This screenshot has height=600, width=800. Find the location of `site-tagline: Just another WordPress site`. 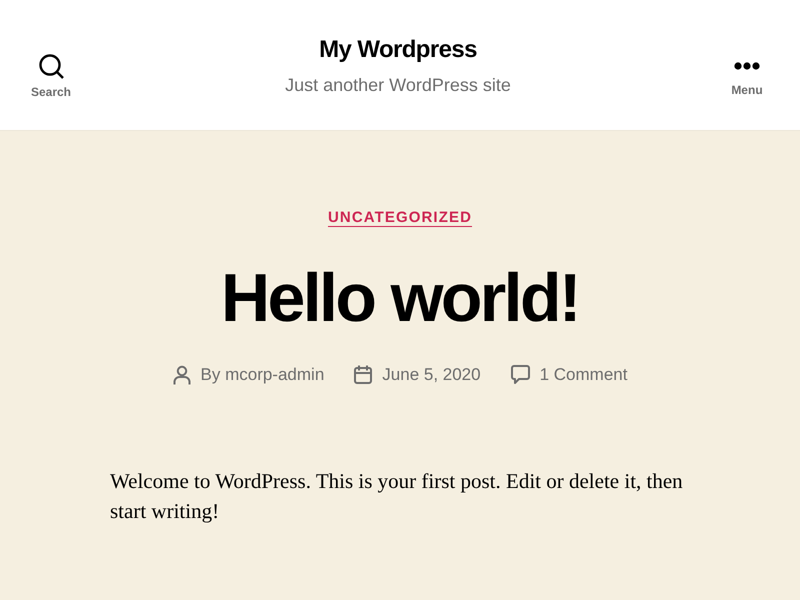

site-tagline: Just another WordPress site is located at coordinates (398, 85).